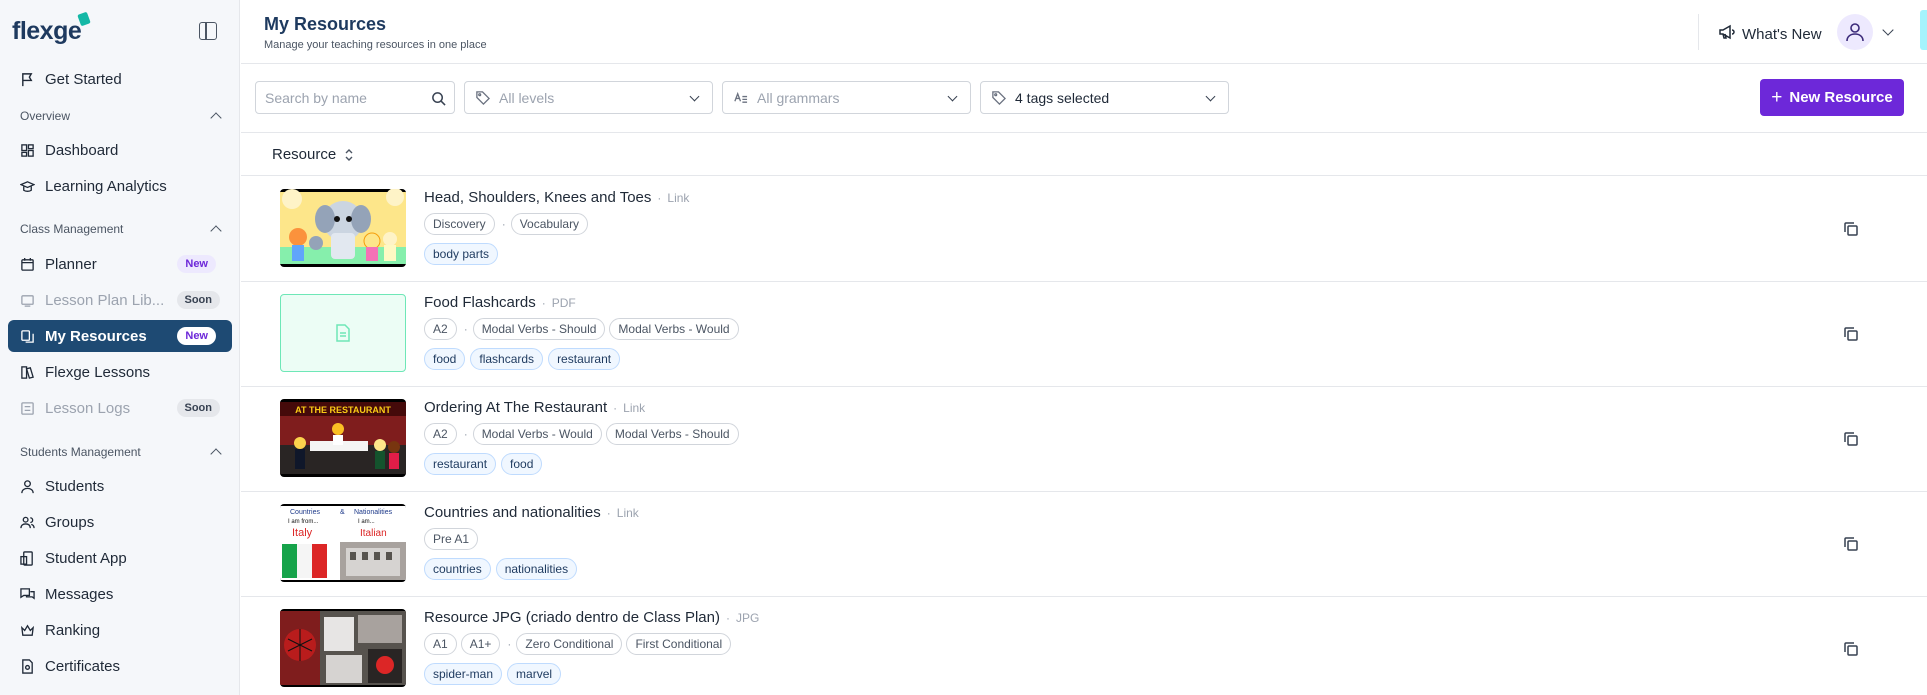 This screenshot has height=695, width=1927. I want to click on tags-value: 4 tags selected, so click(1062, 97).